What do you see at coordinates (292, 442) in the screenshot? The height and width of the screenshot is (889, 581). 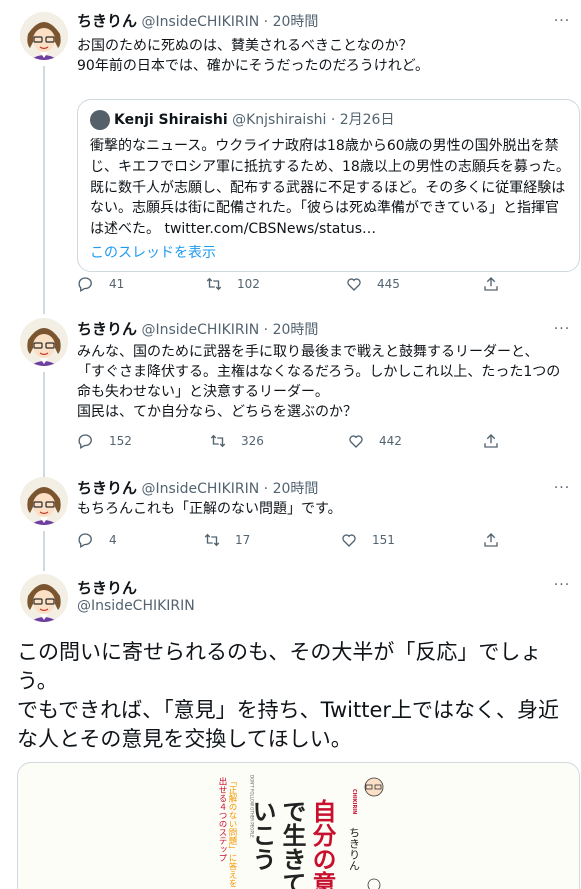 I see `tweet-actions: 152 326 442` at bounding box center [292, 442].